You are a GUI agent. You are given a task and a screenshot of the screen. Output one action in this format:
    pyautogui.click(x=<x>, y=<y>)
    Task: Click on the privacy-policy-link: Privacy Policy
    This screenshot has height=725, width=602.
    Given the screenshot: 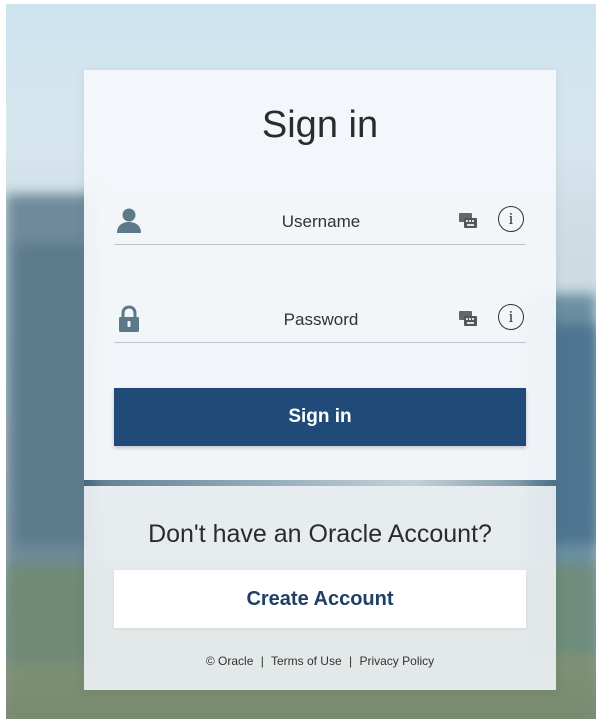 What is the action you would take?
    pyautogui.click(x=396, y=661)
    